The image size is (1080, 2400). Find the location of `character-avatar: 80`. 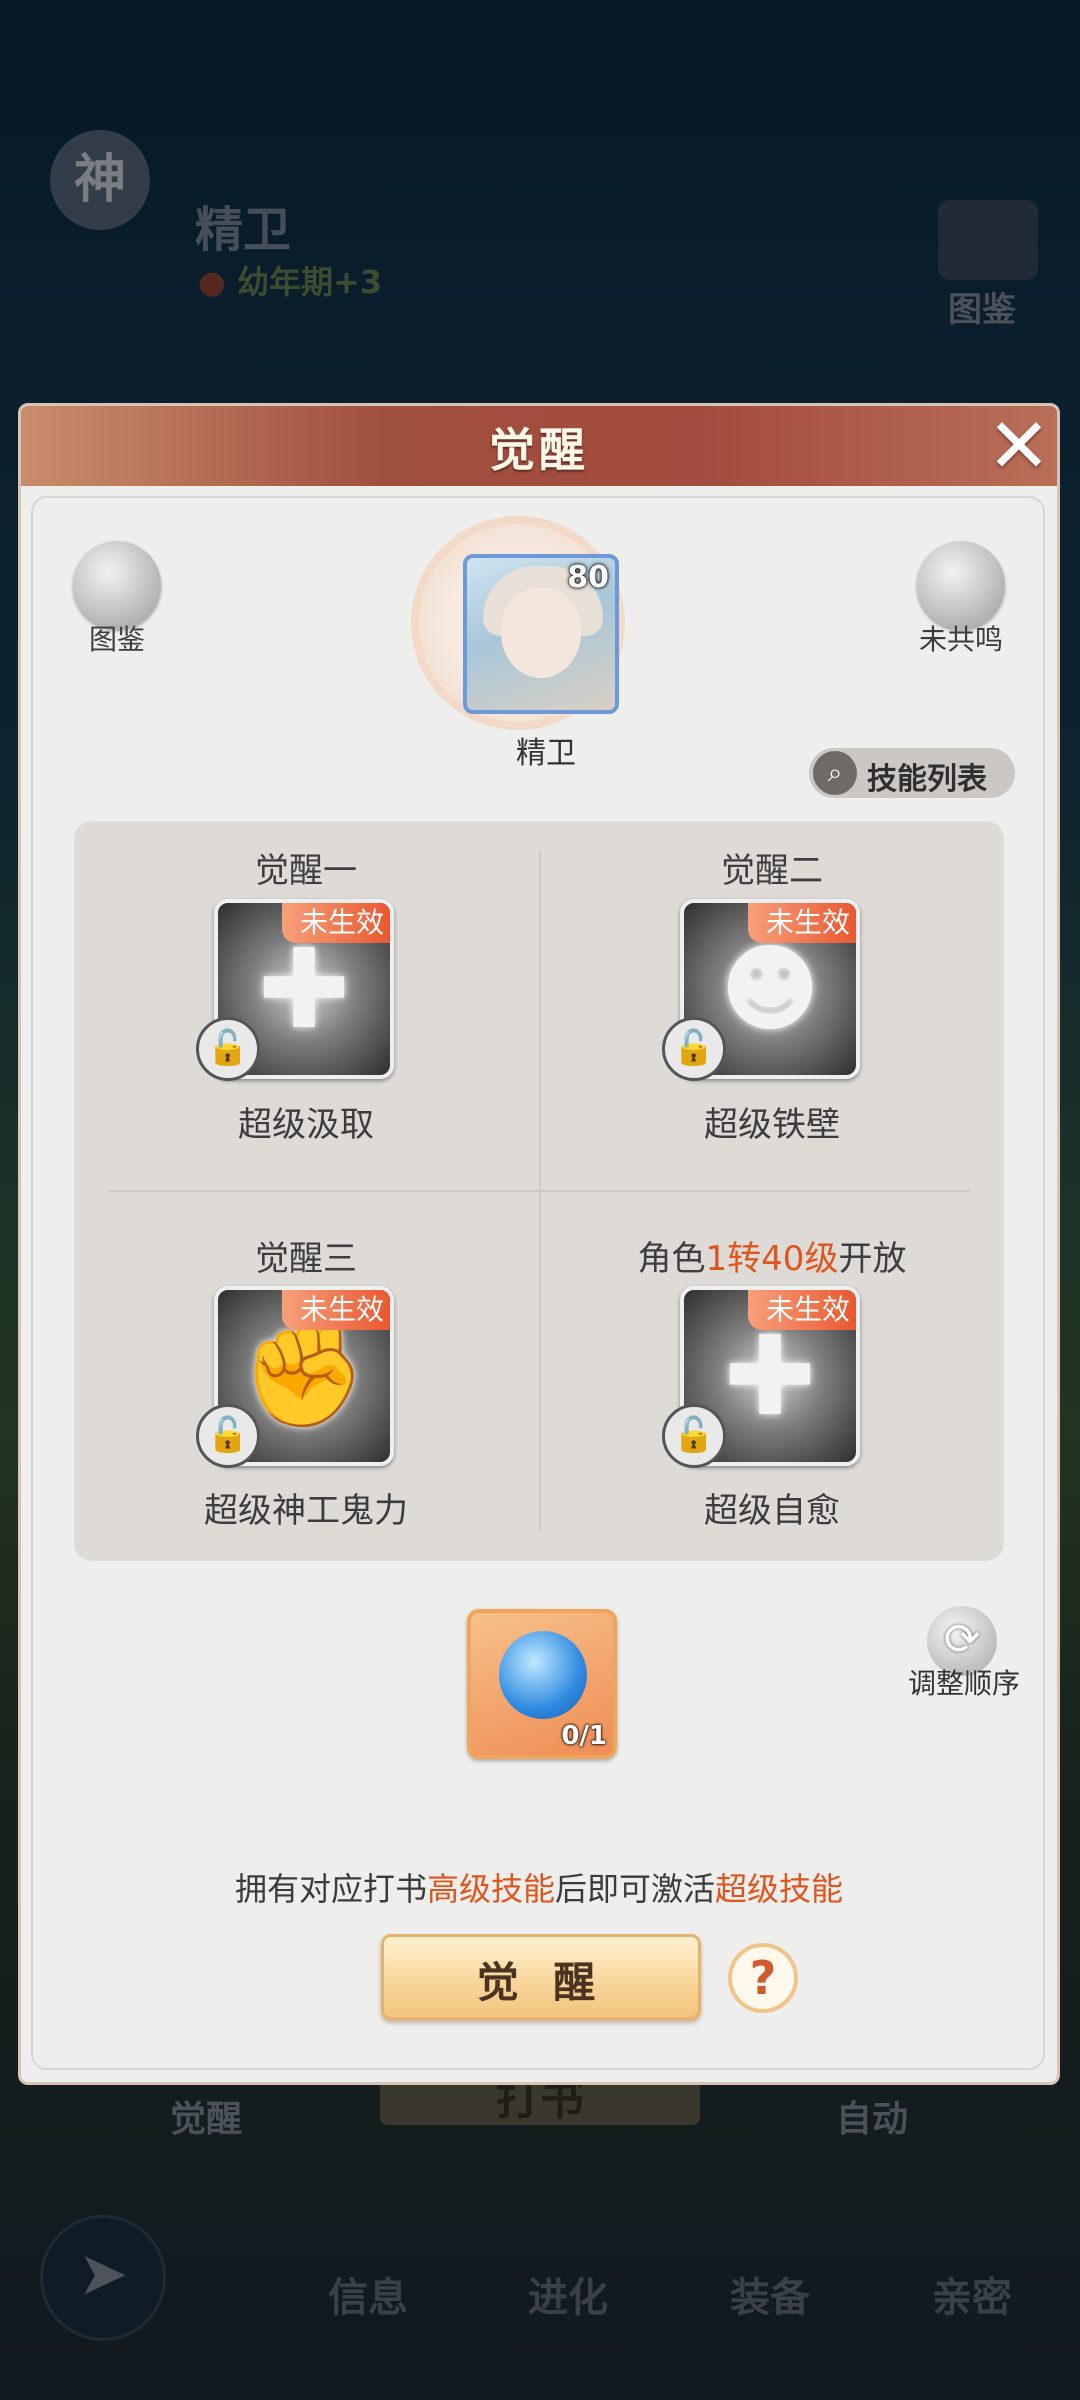

character-avatar: 80 is located at coordinates (541, 634).